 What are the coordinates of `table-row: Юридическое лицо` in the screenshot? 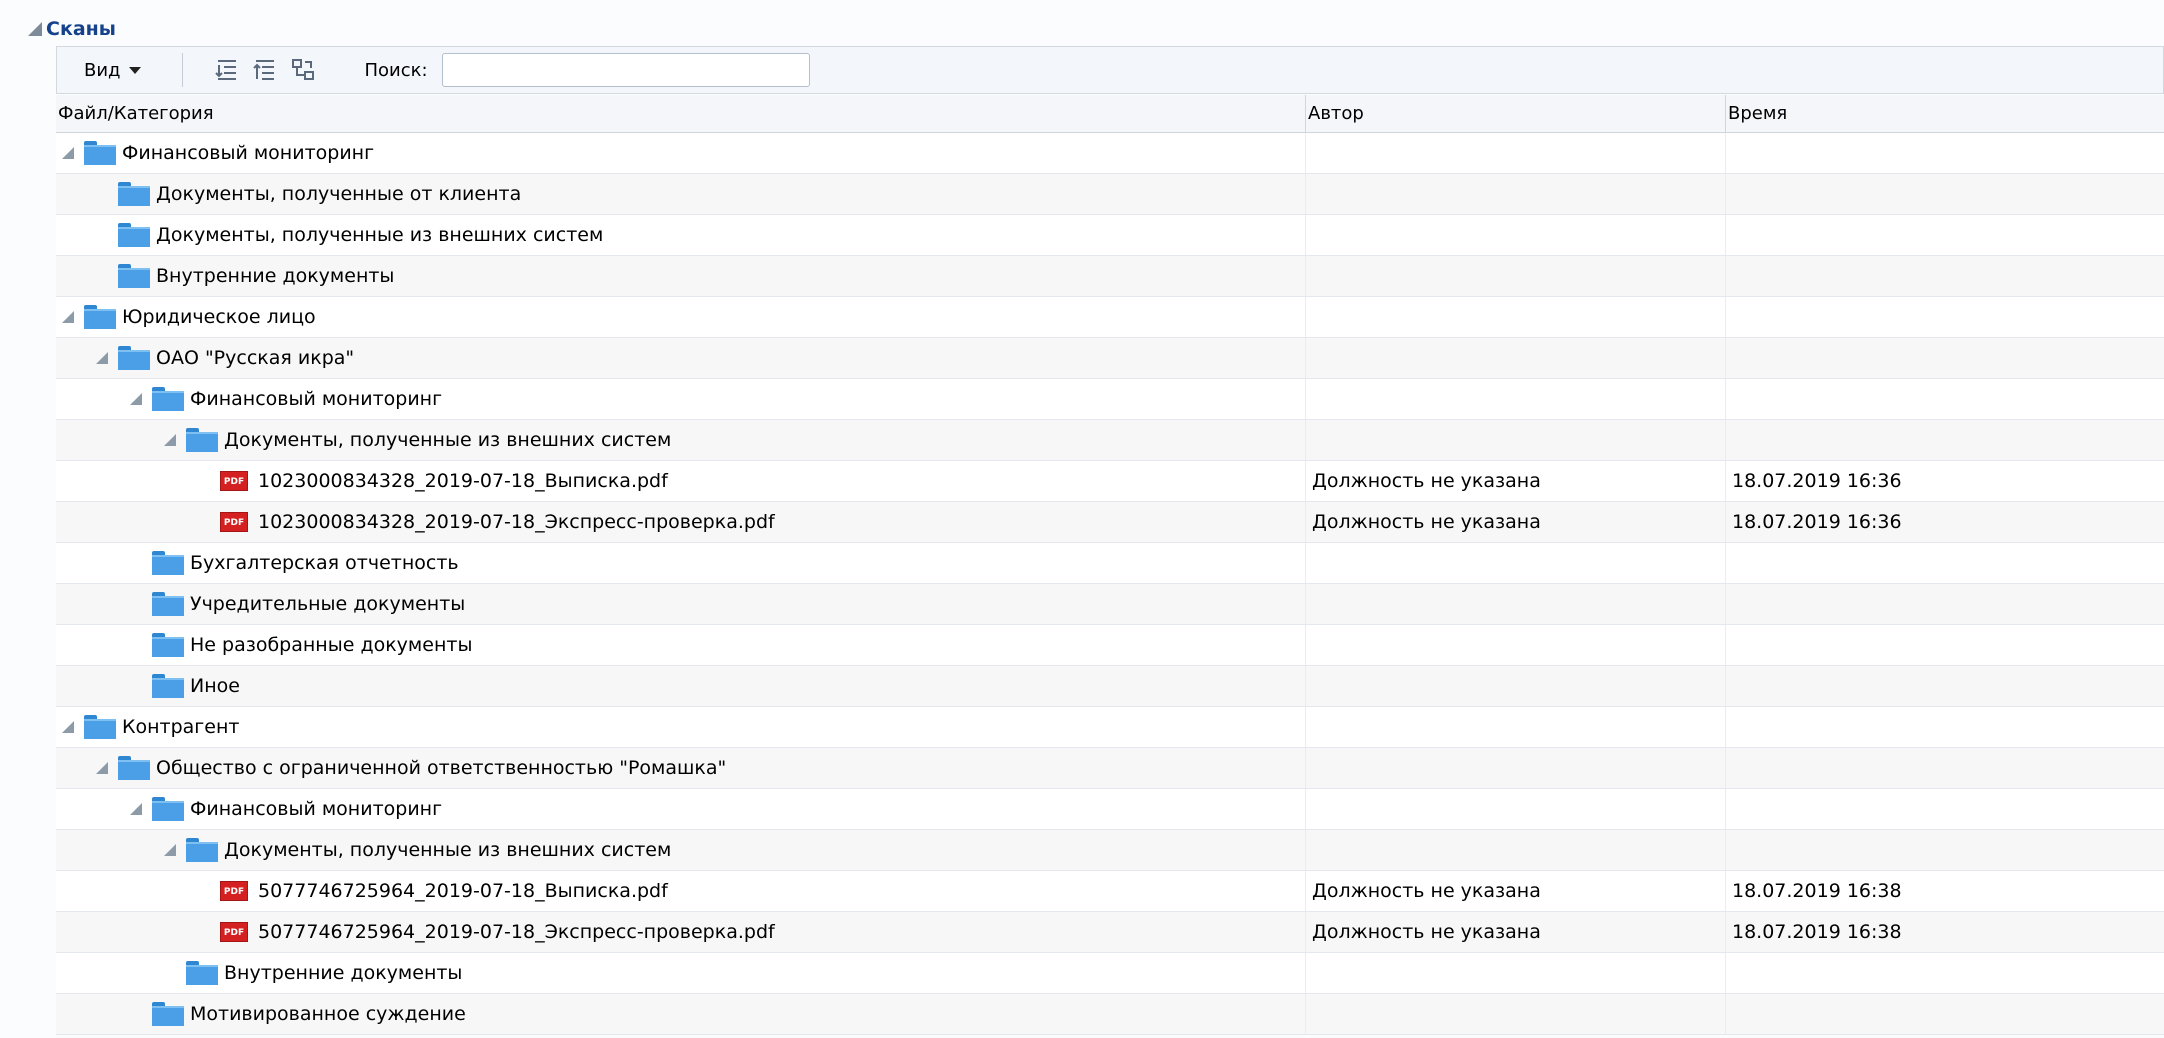 It's located at (1110, 317).